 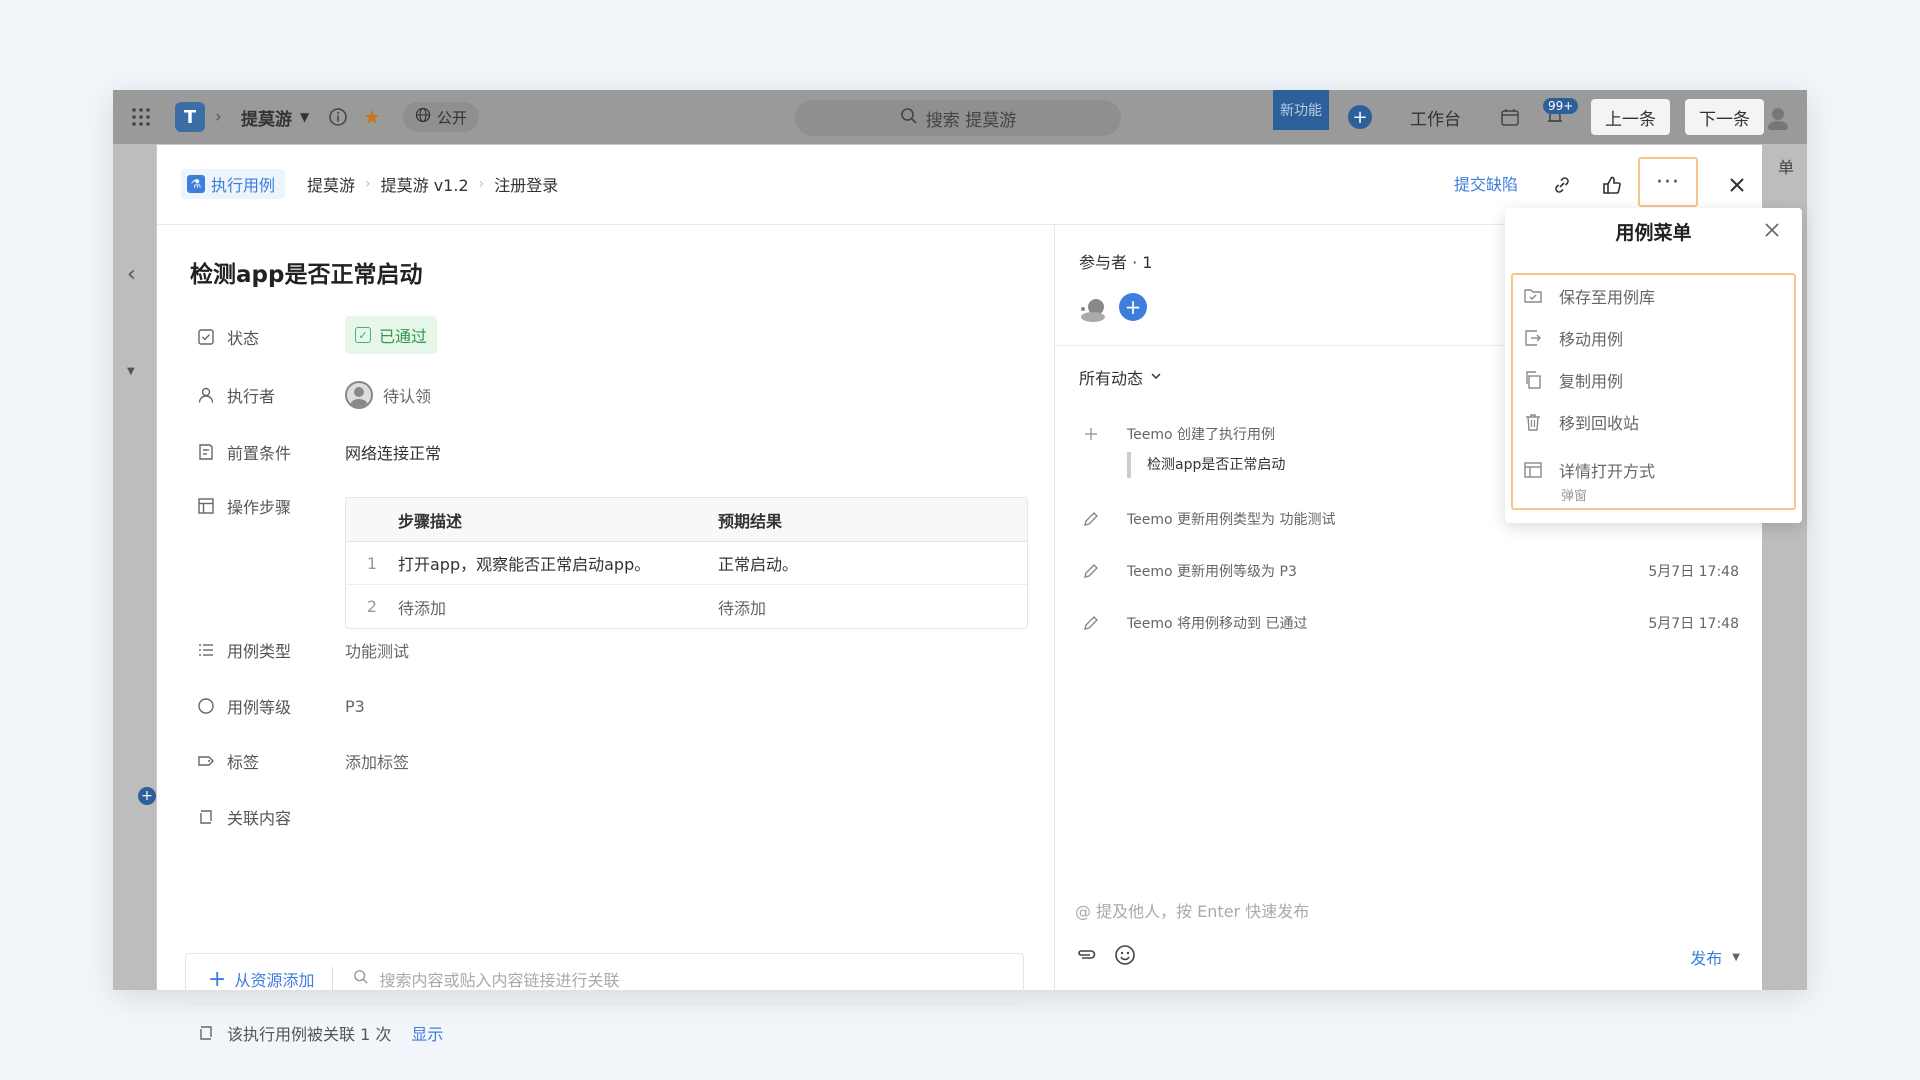 I want to click on participants-label: 参与者 · 1, so click(x=1116, y=262).